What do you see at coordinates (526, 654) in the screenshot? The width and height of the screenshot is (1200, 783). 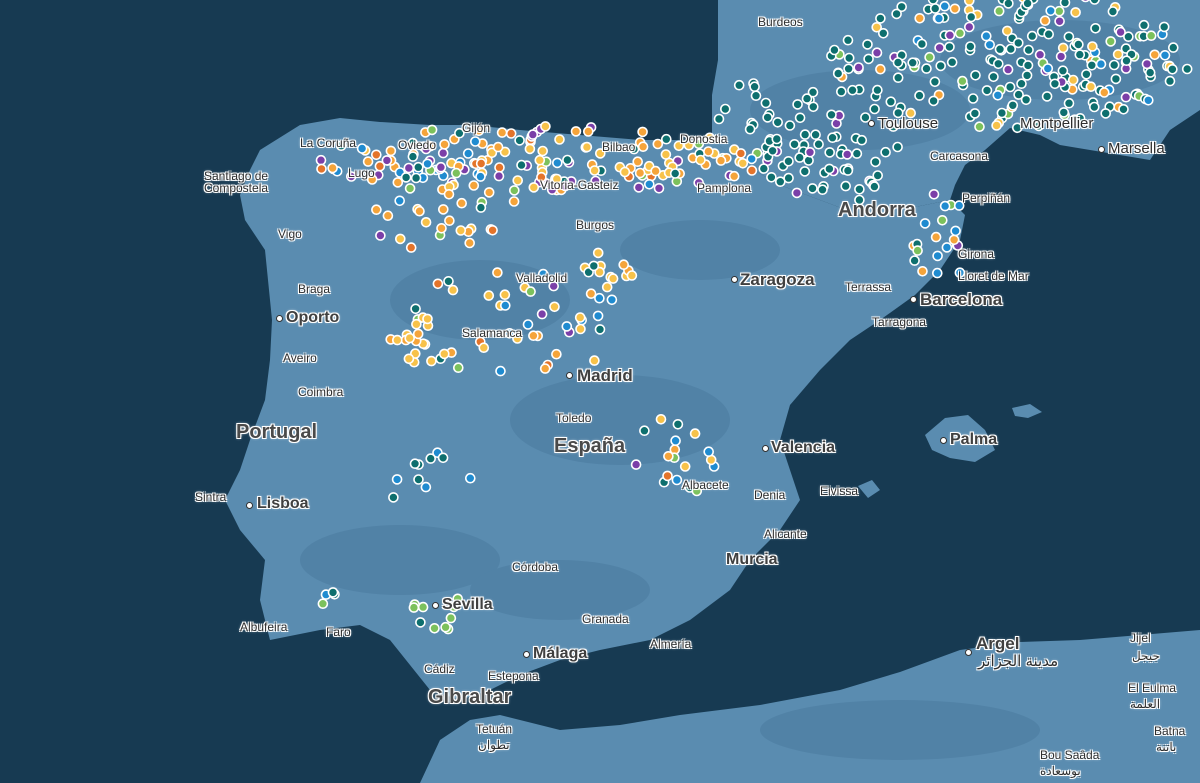 I see `city-dot-malaga` at bounding box center [526, 654].